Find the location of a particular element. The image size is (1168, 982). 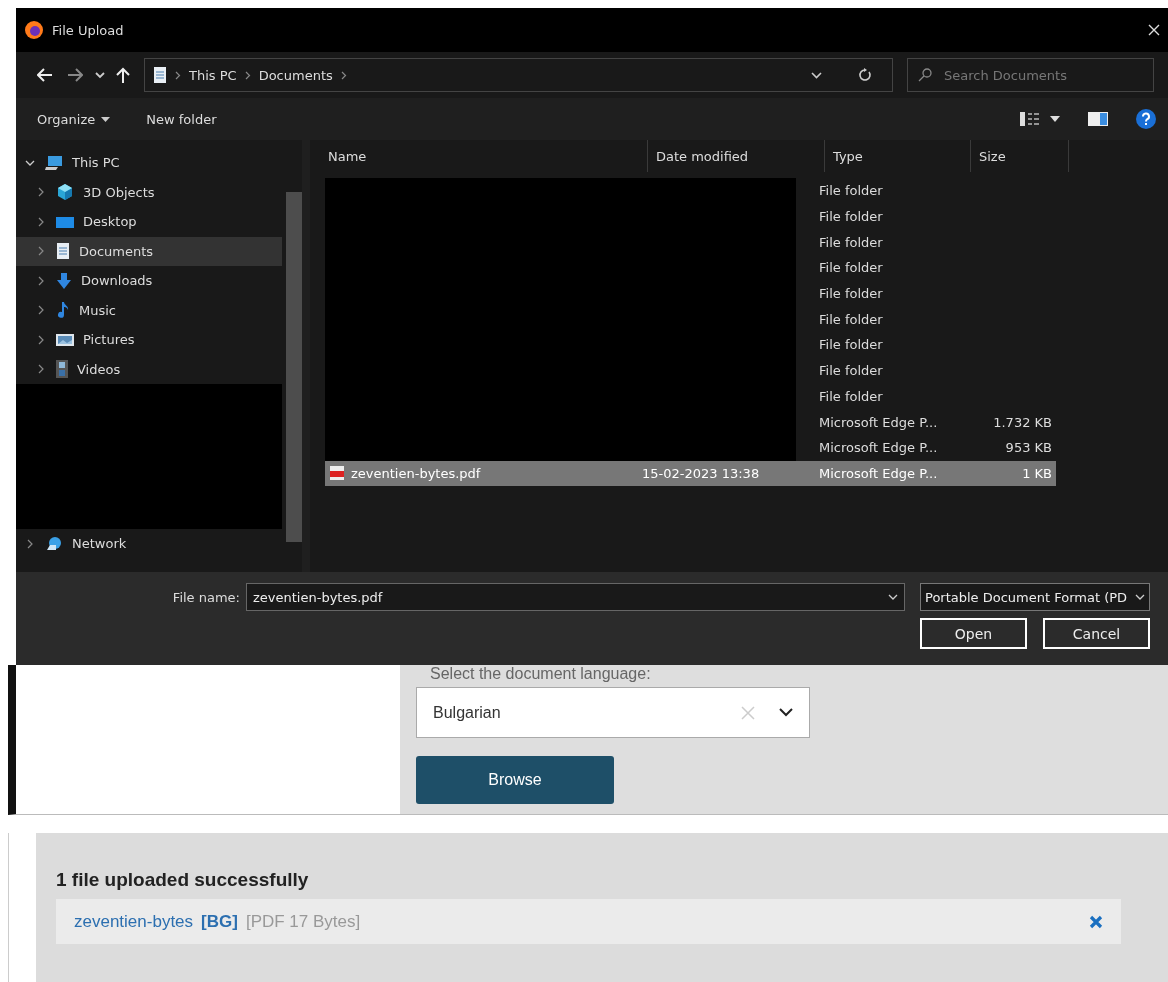

date-modified: 15-02-2023 13:38 is located at coordinates (701, 473).